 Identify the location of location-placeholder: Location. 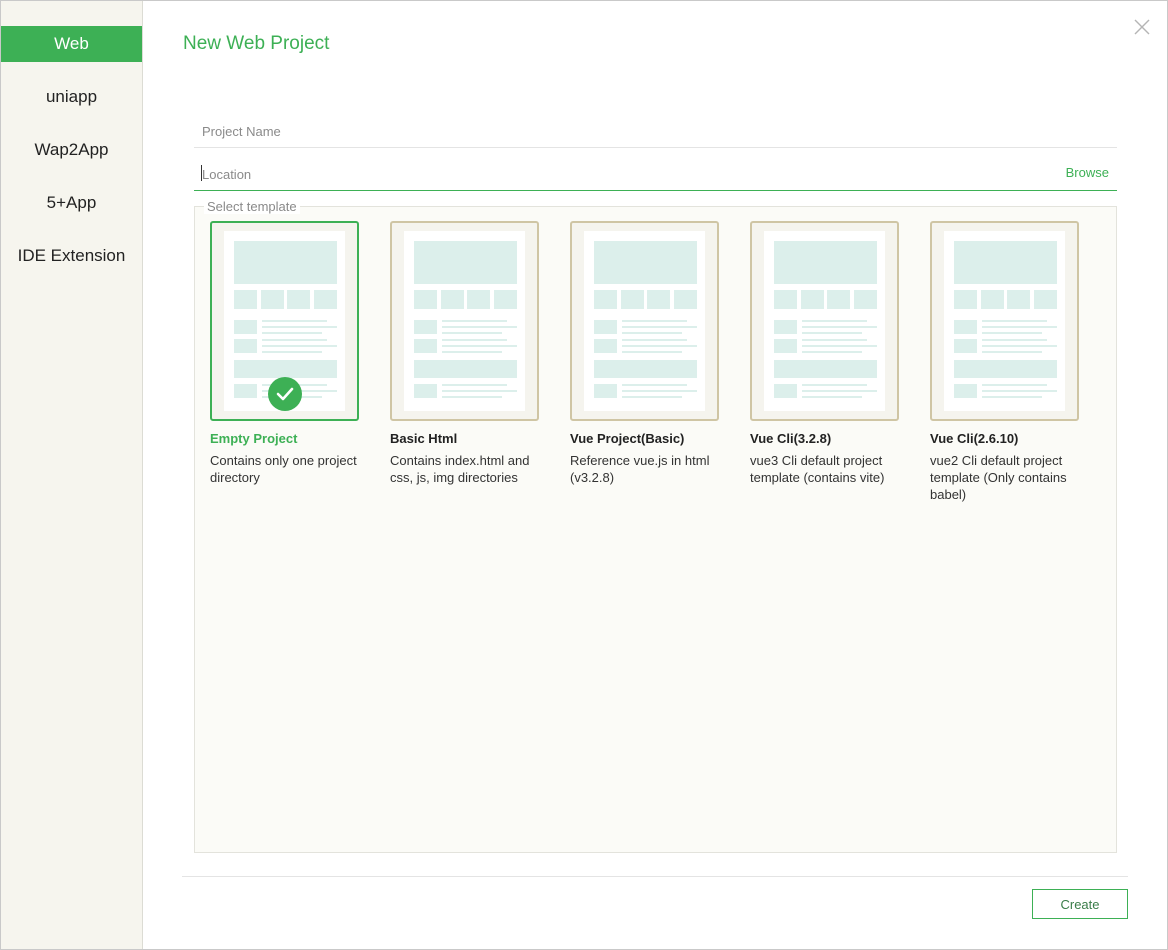
(227, 174).